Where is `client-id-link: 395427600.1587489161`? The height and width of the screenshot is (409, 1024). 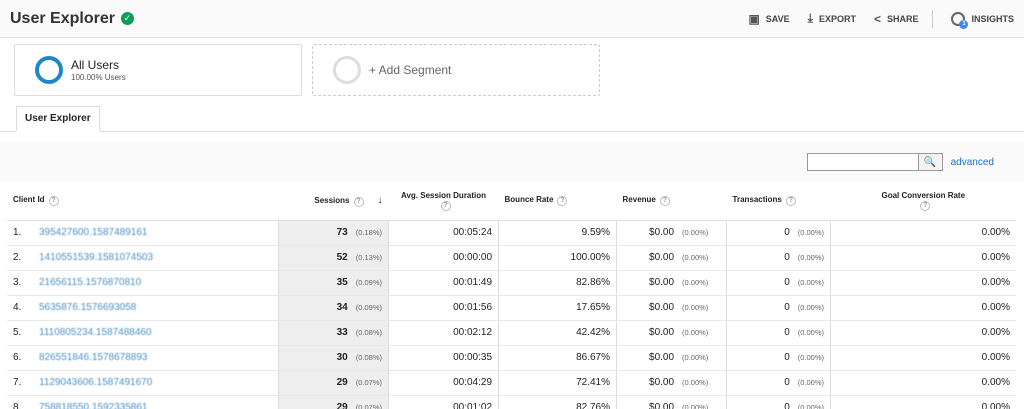 client-id-link: 395427600.1587489161 is located at coordinates (156, 233).